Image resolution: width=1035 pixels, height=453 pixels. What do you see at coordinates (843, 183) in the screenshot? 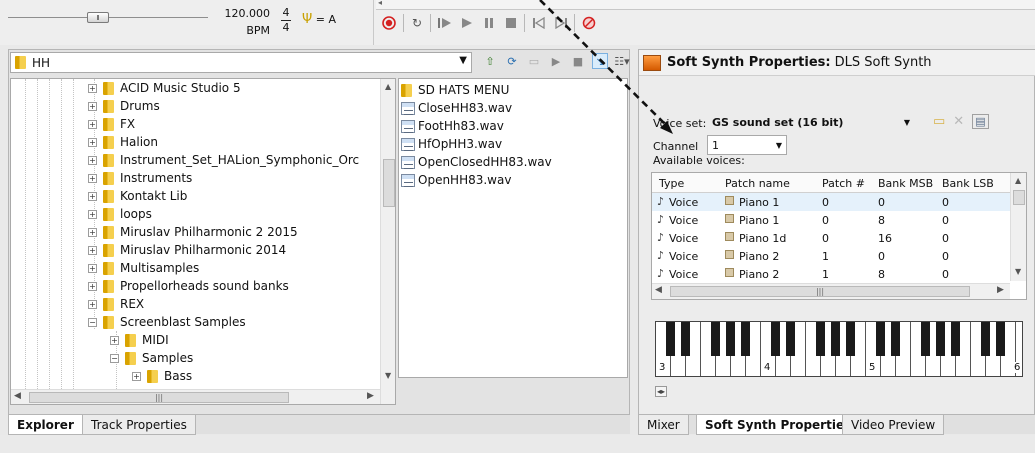
I see `column-header-patch-number: Patch #` at bounding box center [843, 183].